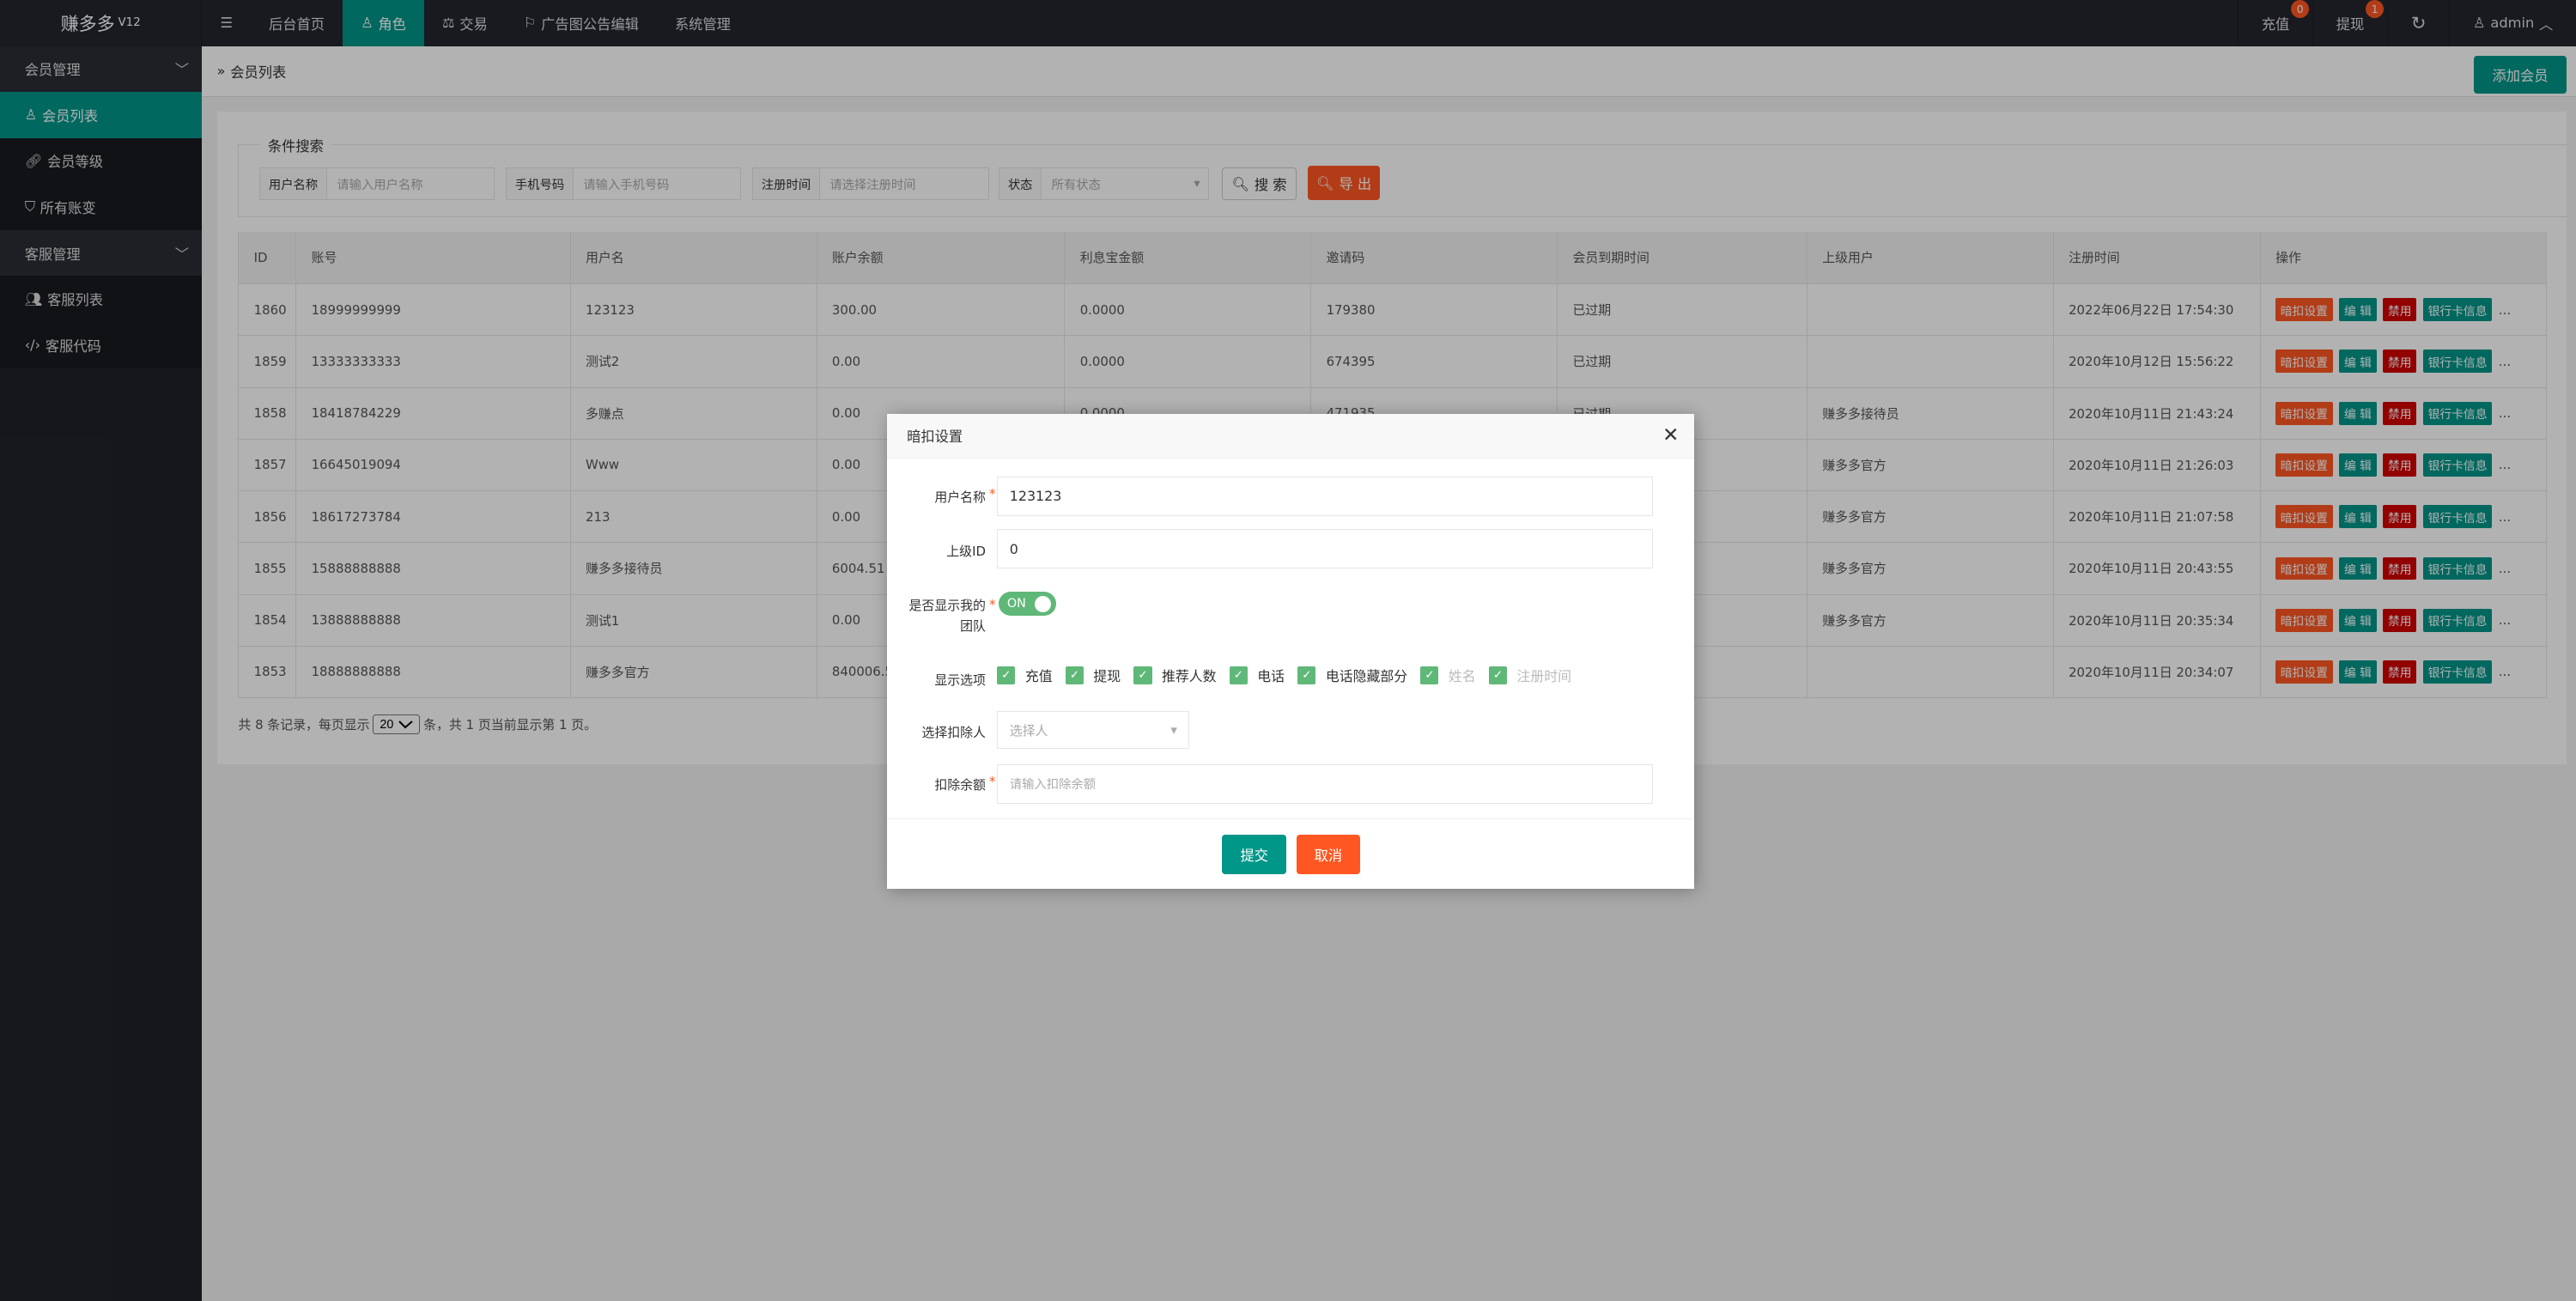 Image resolution: width=2576 pixels, height=1301 pixels. Describe the element at coordinates (954, 732) in the screenshot. I see `deductor-label: 选择扣除人` at that location.